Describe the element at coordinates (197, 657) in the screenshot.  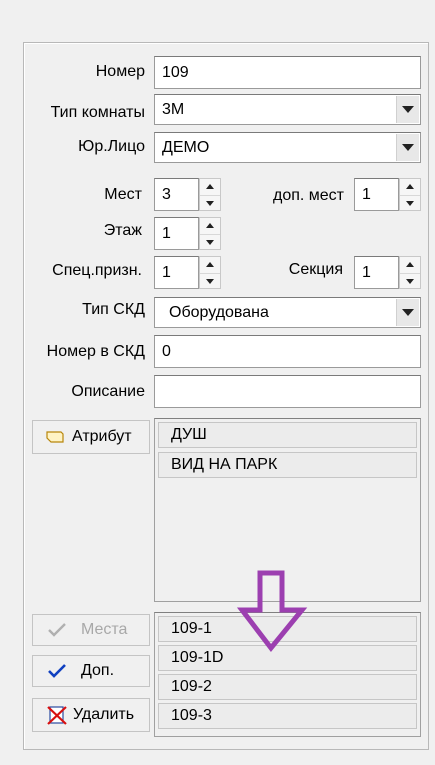
I see `place-item-label: 109-1D` at that location.